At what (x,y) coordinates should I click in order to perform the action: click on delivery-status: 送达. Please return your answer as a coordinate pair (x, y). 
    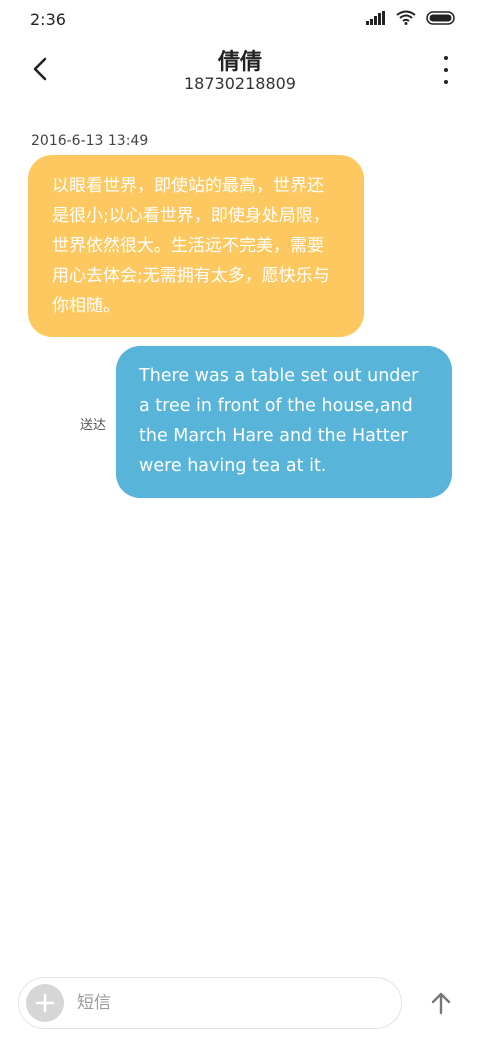
    Looking at the image, I should click on (93, 425).